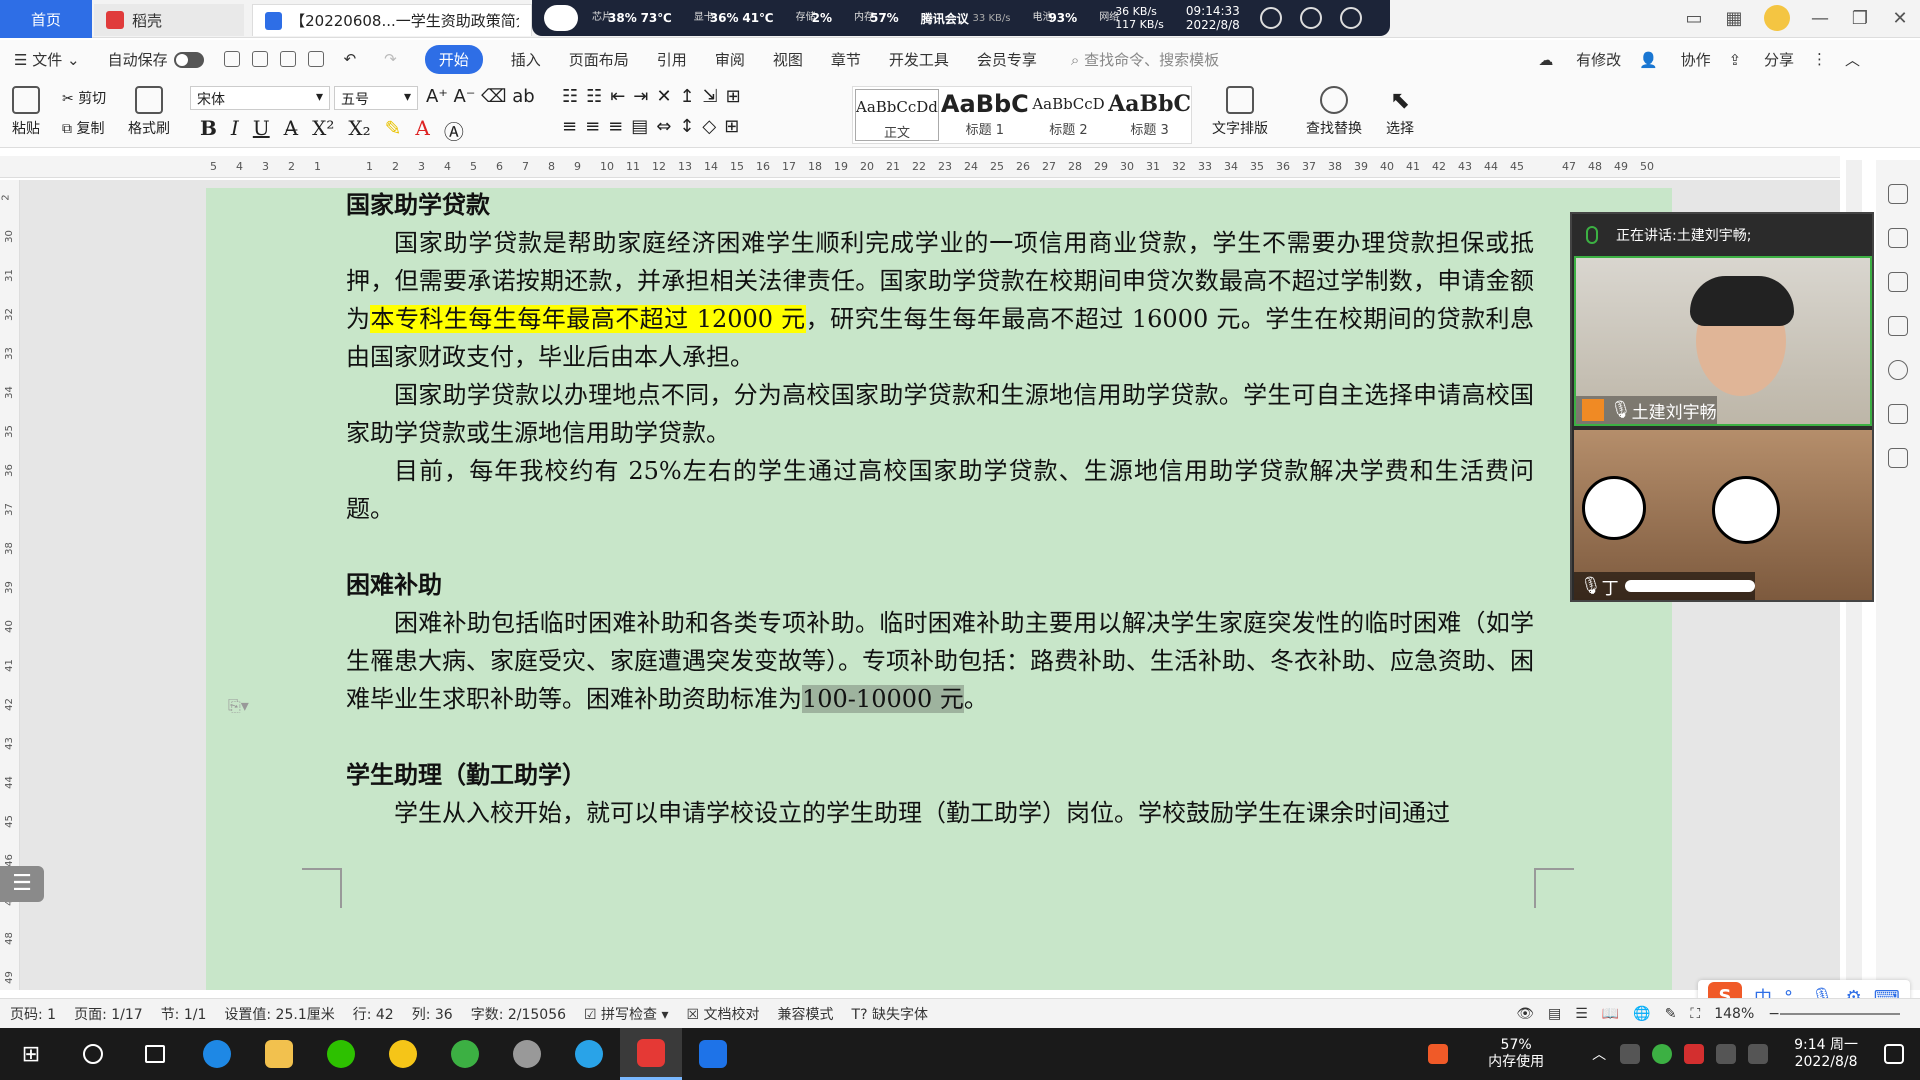 This screenshot has height=1080, width=1920. What do you see at coordinates (83, 128) in the screenshot?
I see `copy-button: ⧉ 复制` at bounding box center [83, 128].